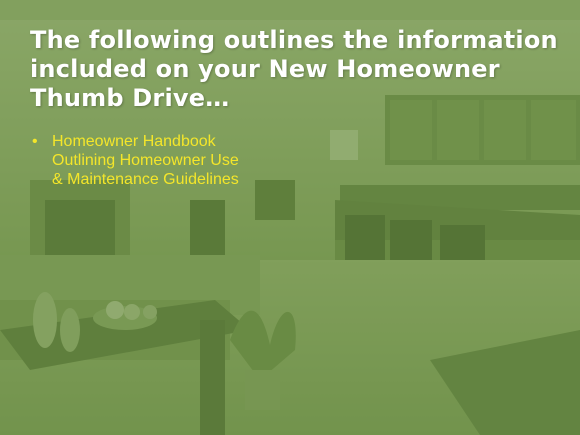 The height and width of the screenshot is (435, 580). Describe the element at coordinates (145, 179) in the screenshot. I see `bullet-text-line: & Maintenance Guidelines` at that location.